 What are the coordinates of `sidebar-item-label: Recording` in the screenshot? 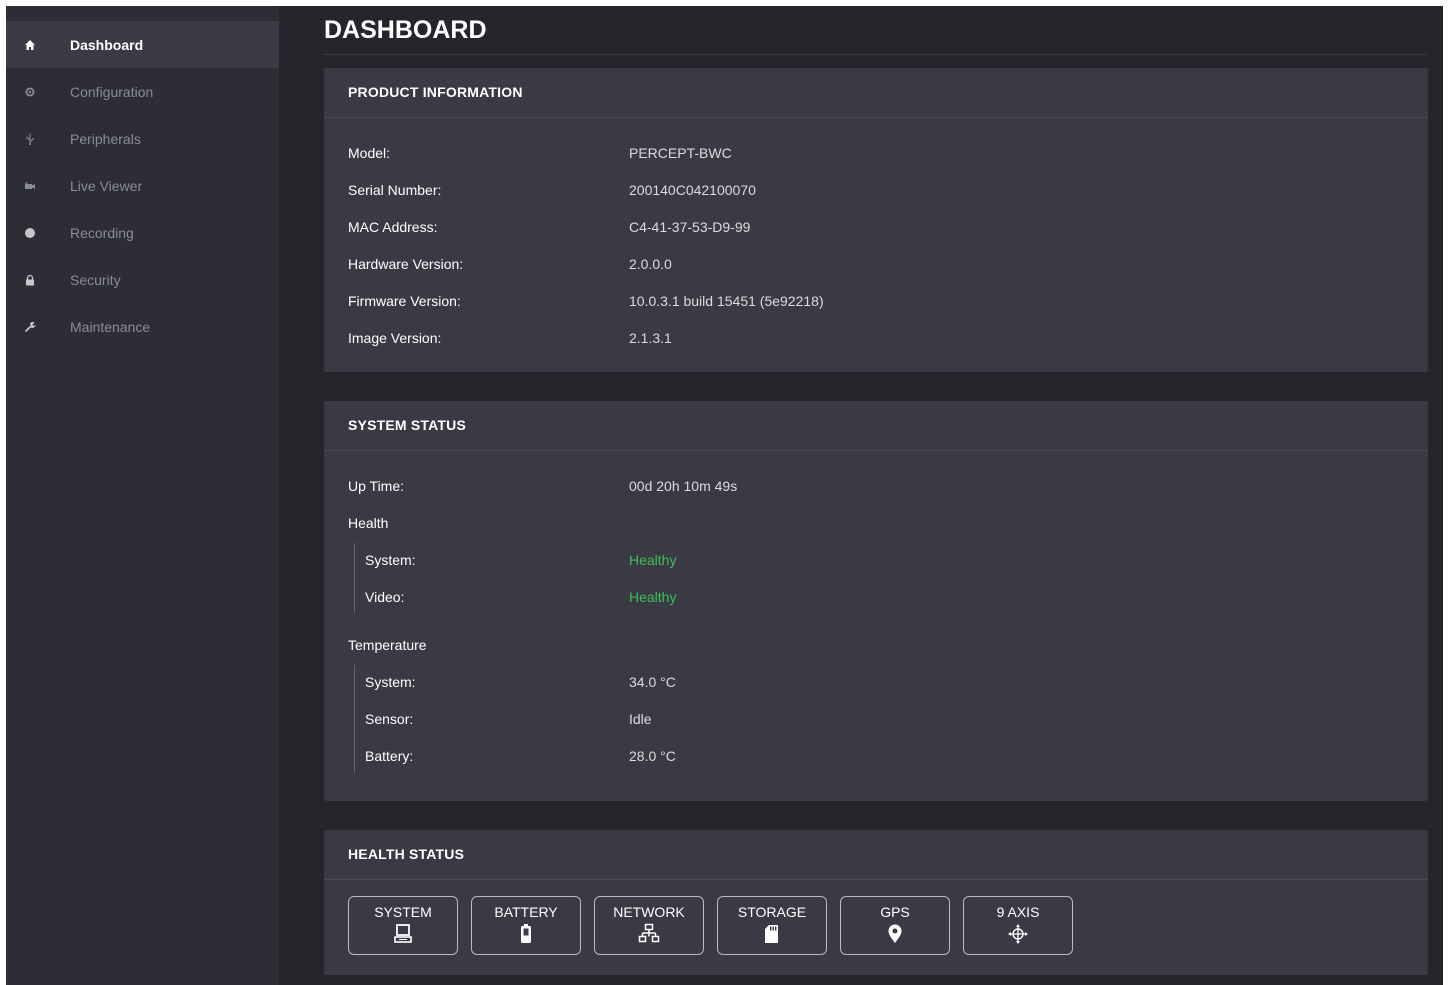 It's located at (102, 232).